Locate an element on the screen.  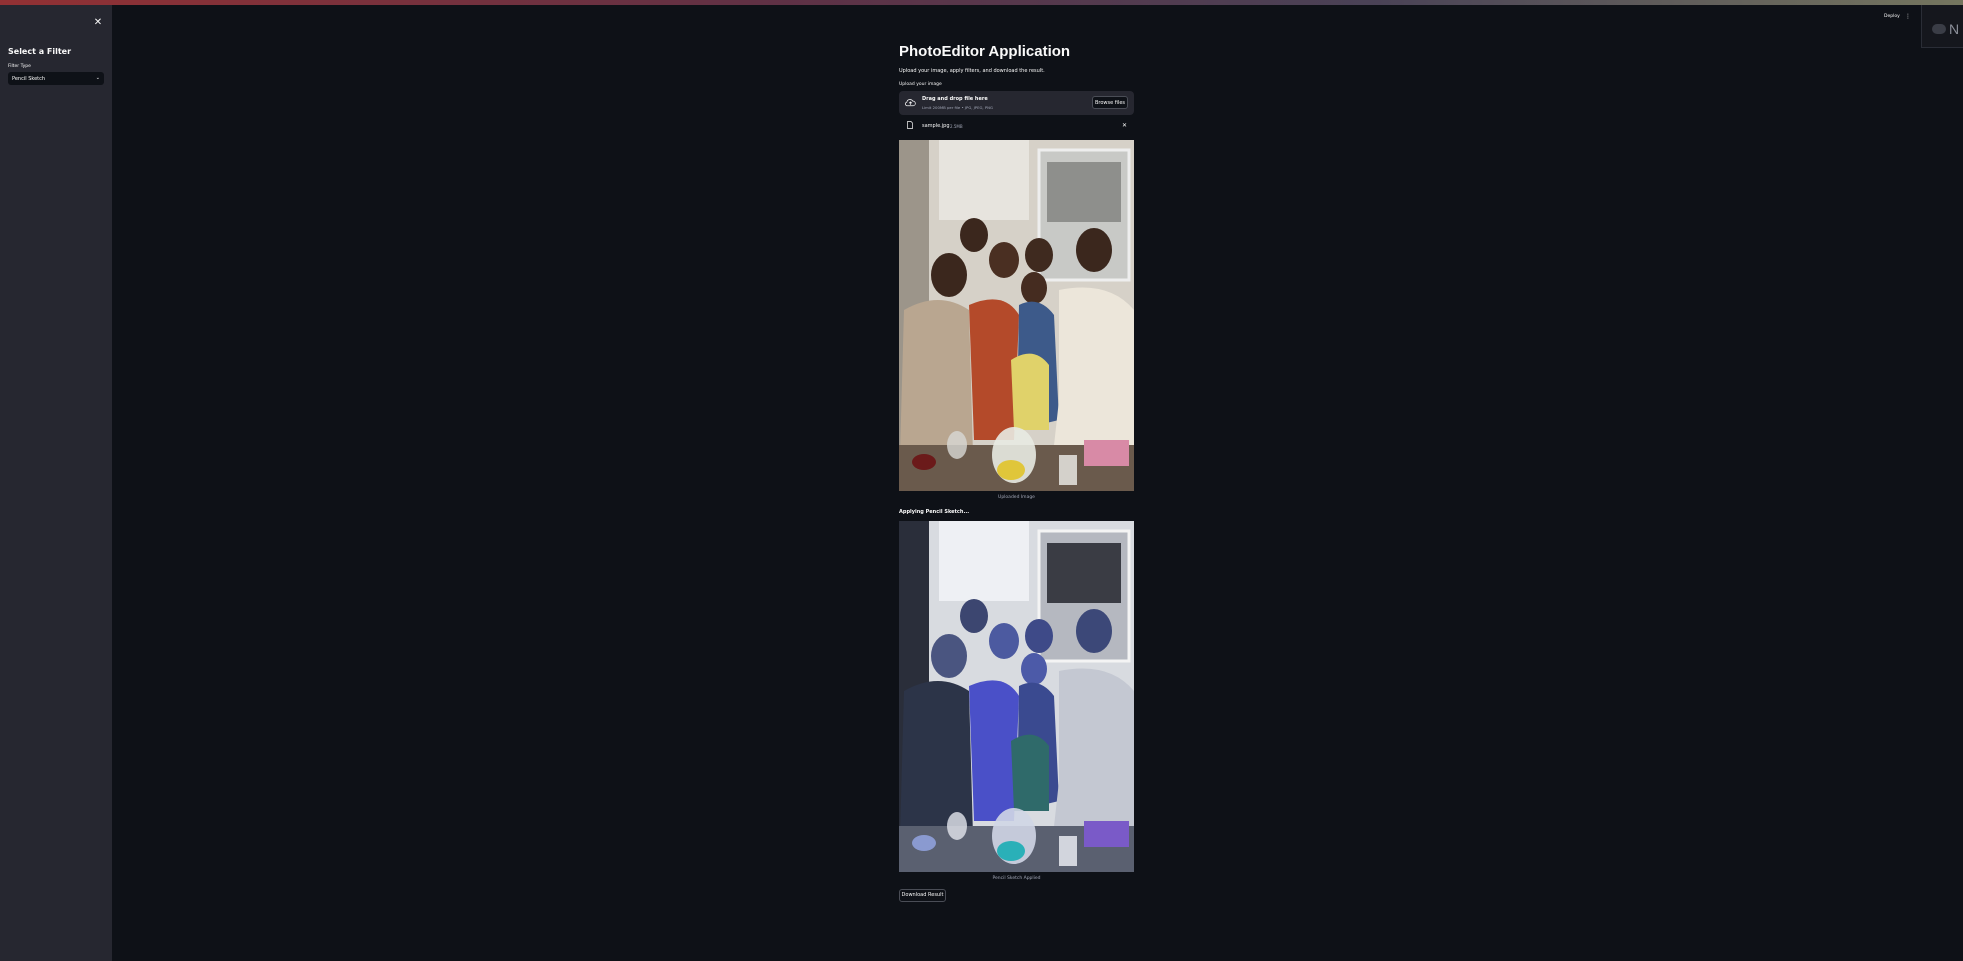
chevron-down-icon: ⌄ is located at coordinates (97, 78).